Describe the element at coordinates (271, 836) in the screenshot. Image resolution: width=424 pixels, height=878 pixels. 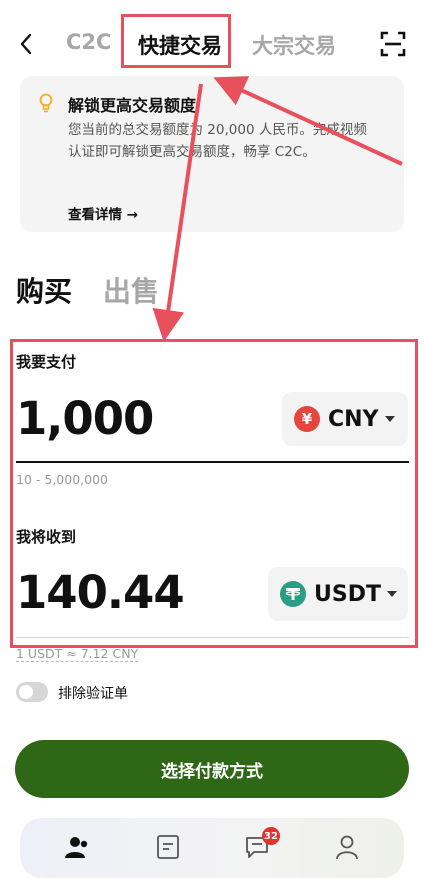
I see `message-badge: 32` at that location.